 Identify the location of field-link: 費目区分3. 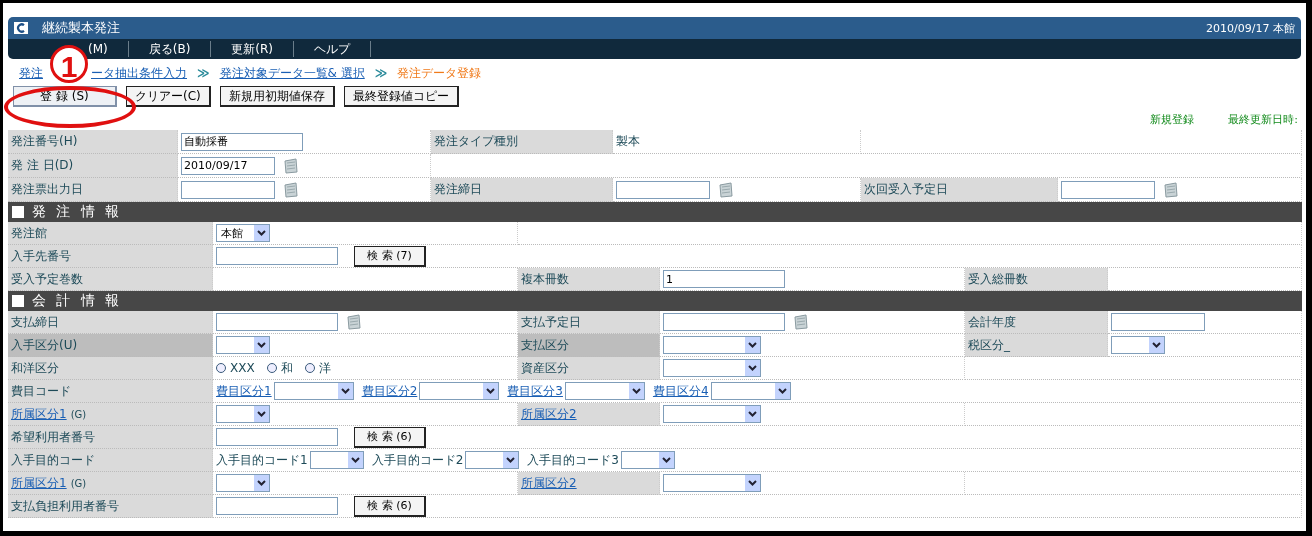
(535, 391).